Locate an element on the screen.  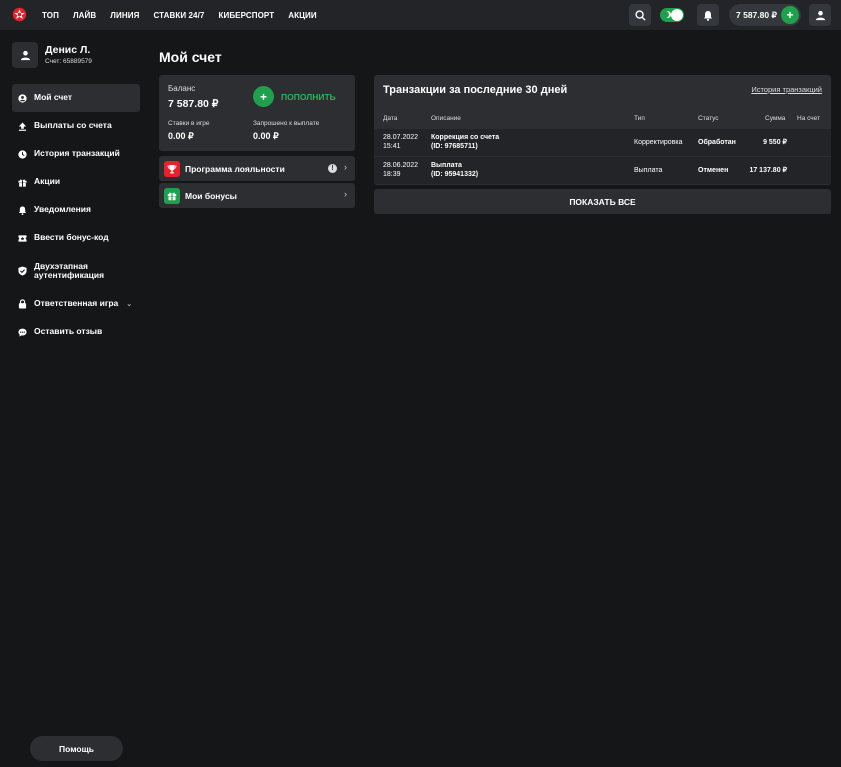
sidebar-item-bonus-code: Ввести бонус-код is located at coordinates (76, 238).